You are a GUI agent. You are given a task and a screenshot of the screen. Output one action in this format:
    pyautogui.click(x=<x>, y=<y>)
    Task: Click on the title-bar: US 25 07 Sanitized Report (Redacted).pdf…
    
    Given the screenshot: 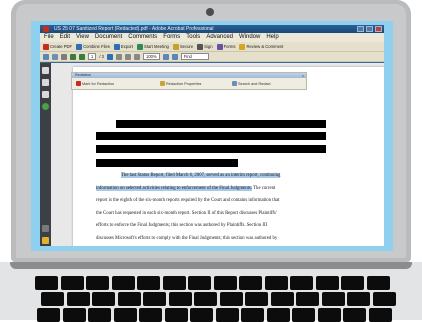 What is the action you would take?
    pyautogui.click(x=212, y=29)
    